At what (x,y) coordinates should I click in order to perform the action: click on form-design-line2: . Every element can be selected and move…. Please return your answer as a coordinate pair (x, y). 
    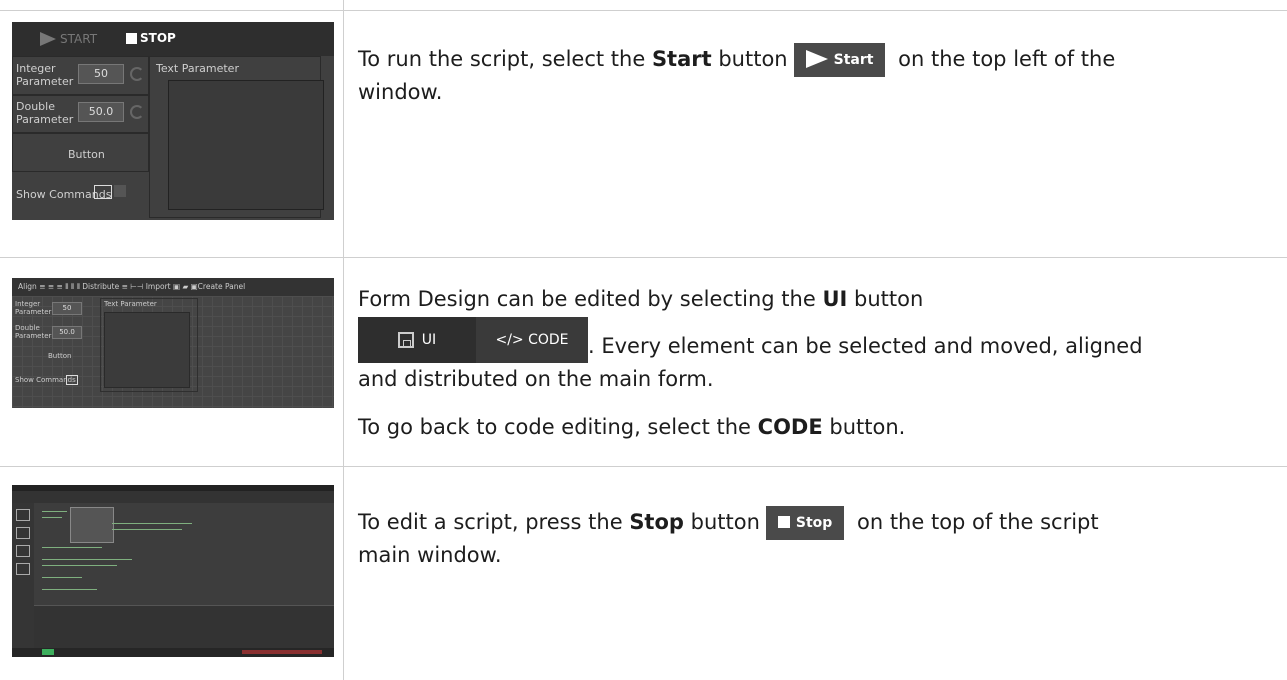
    Looking at the image, I should click on (865, 346).